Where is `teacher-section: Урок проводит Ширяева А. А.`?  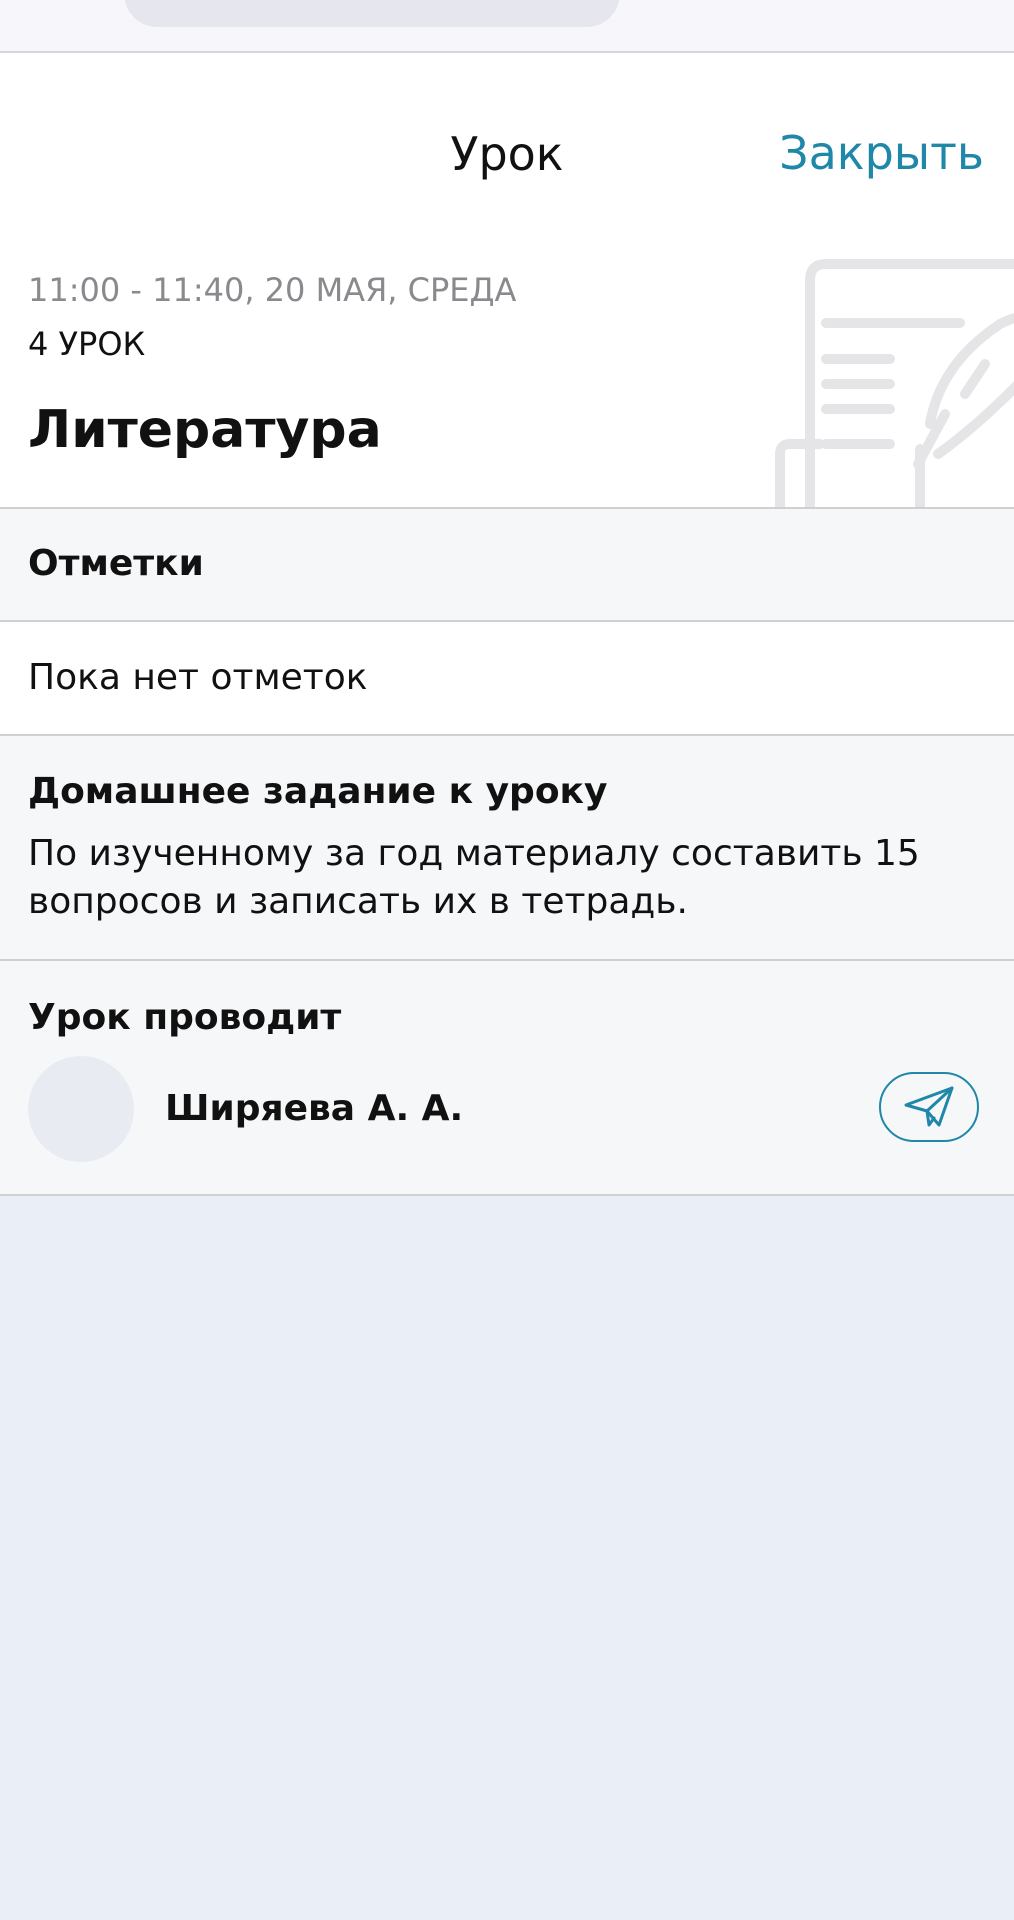 teacher-section: Урок проводит Ширяева А. А. is located at coordinates (507, 1078).